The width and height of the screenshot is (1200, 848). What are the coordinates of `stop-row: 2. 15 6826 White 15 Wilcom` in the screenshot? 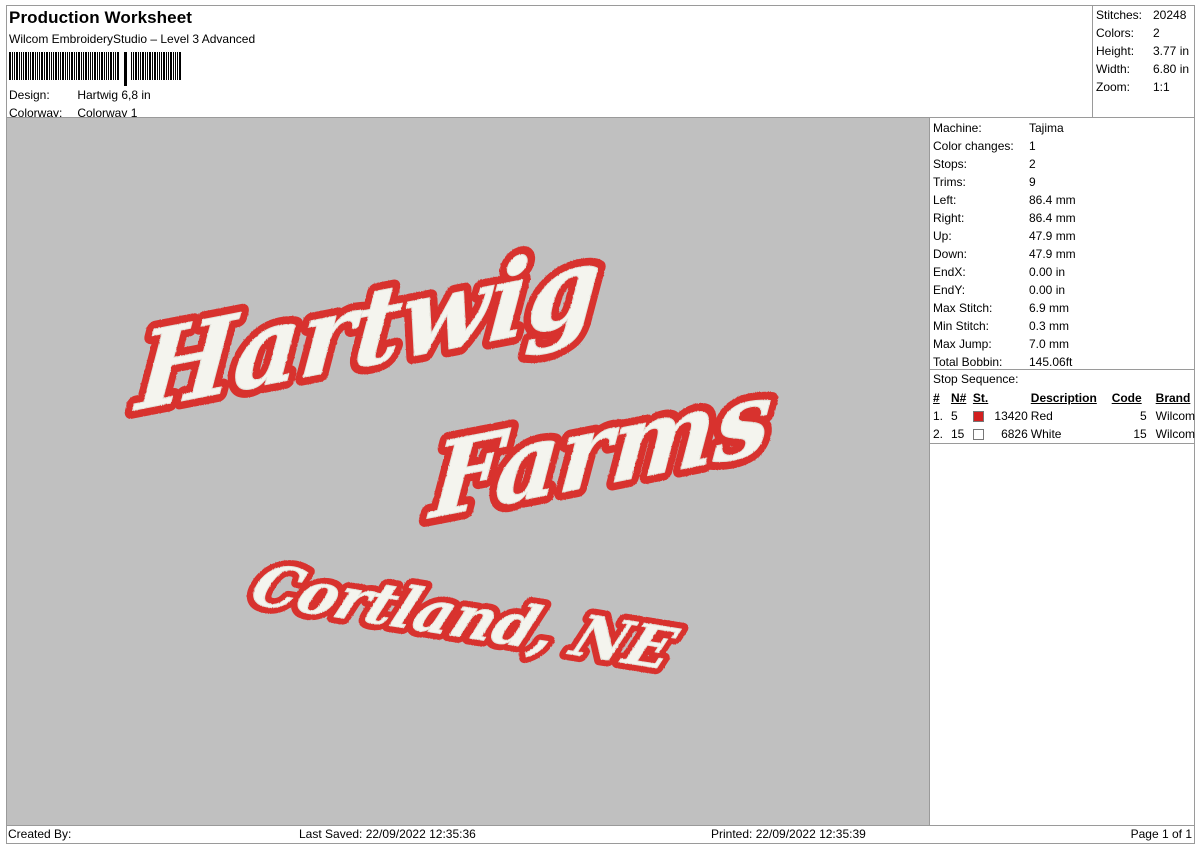 It's located at (1064, 434).